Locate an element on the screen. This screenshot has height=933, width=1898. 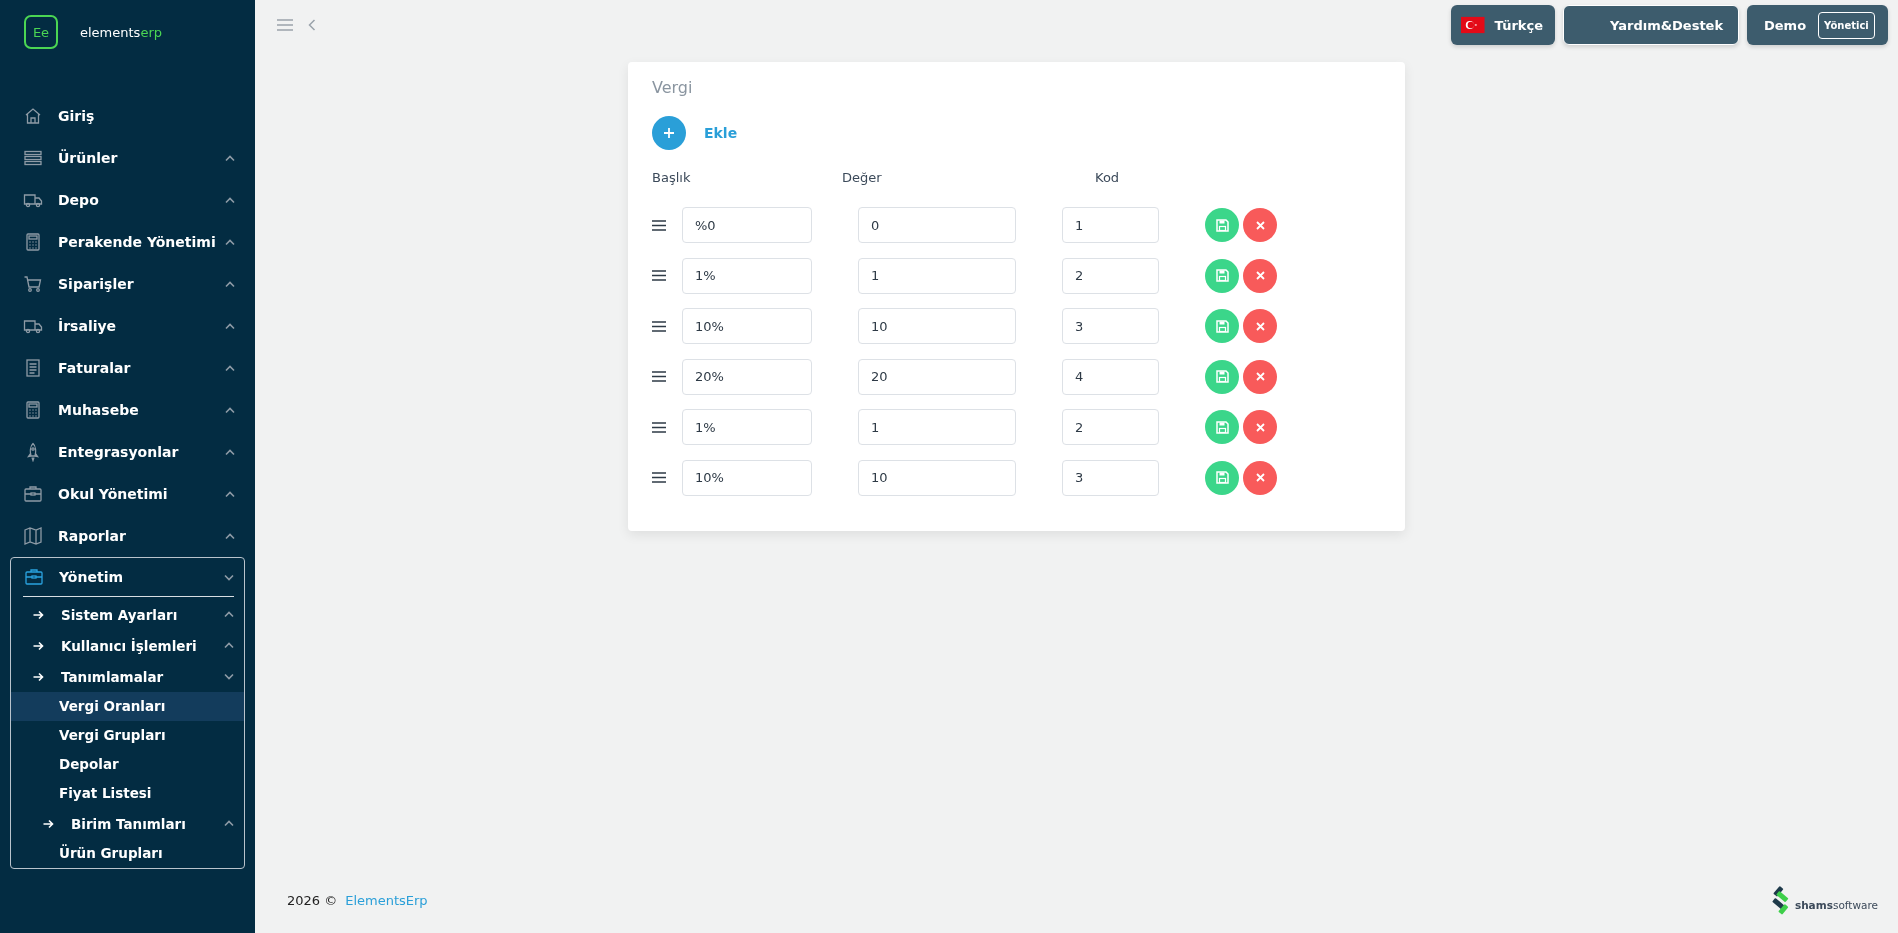
map-icon is located at coordinates (33, 536).